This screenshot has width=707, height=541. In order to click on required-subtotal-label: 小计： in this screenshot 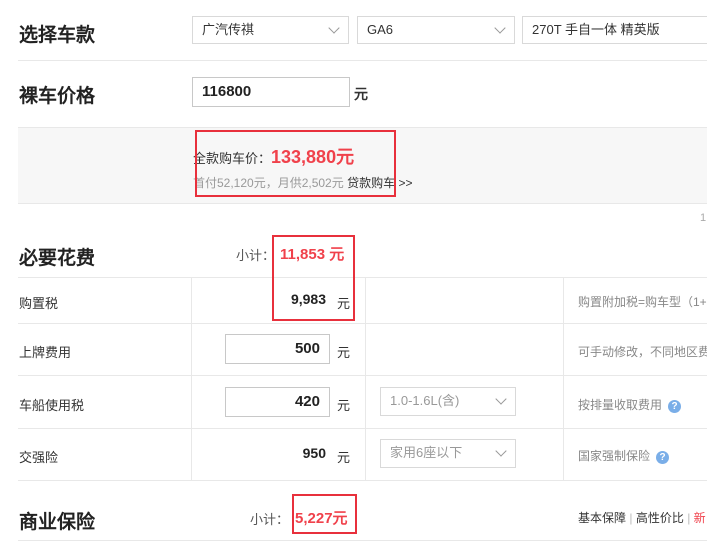, I will do `click(256, 255)`.